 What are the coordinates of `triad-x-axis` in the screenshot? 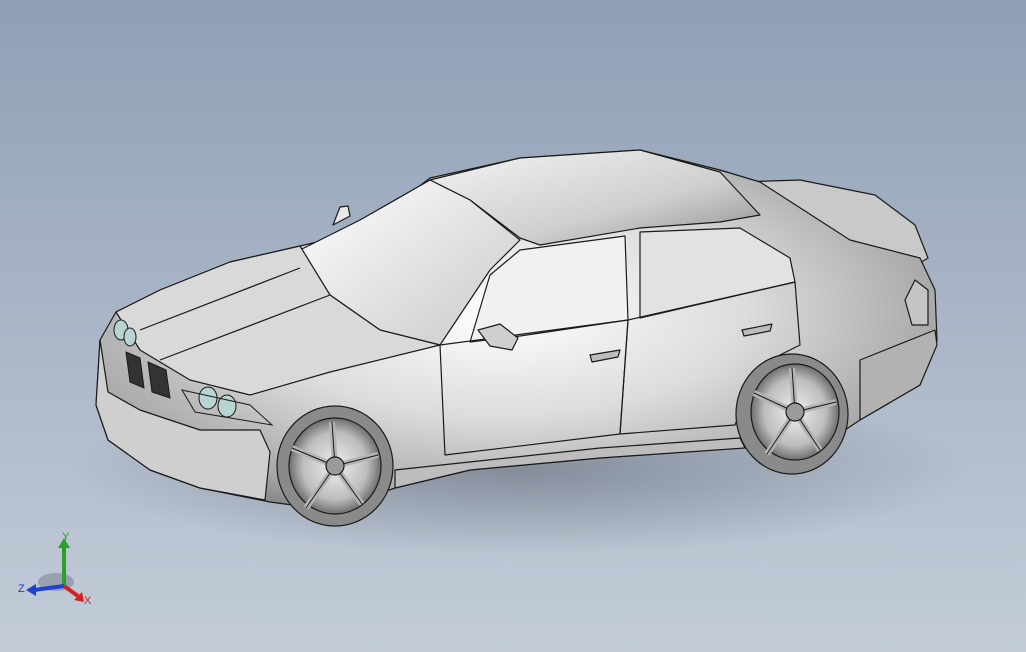 It's located at (71, 591).